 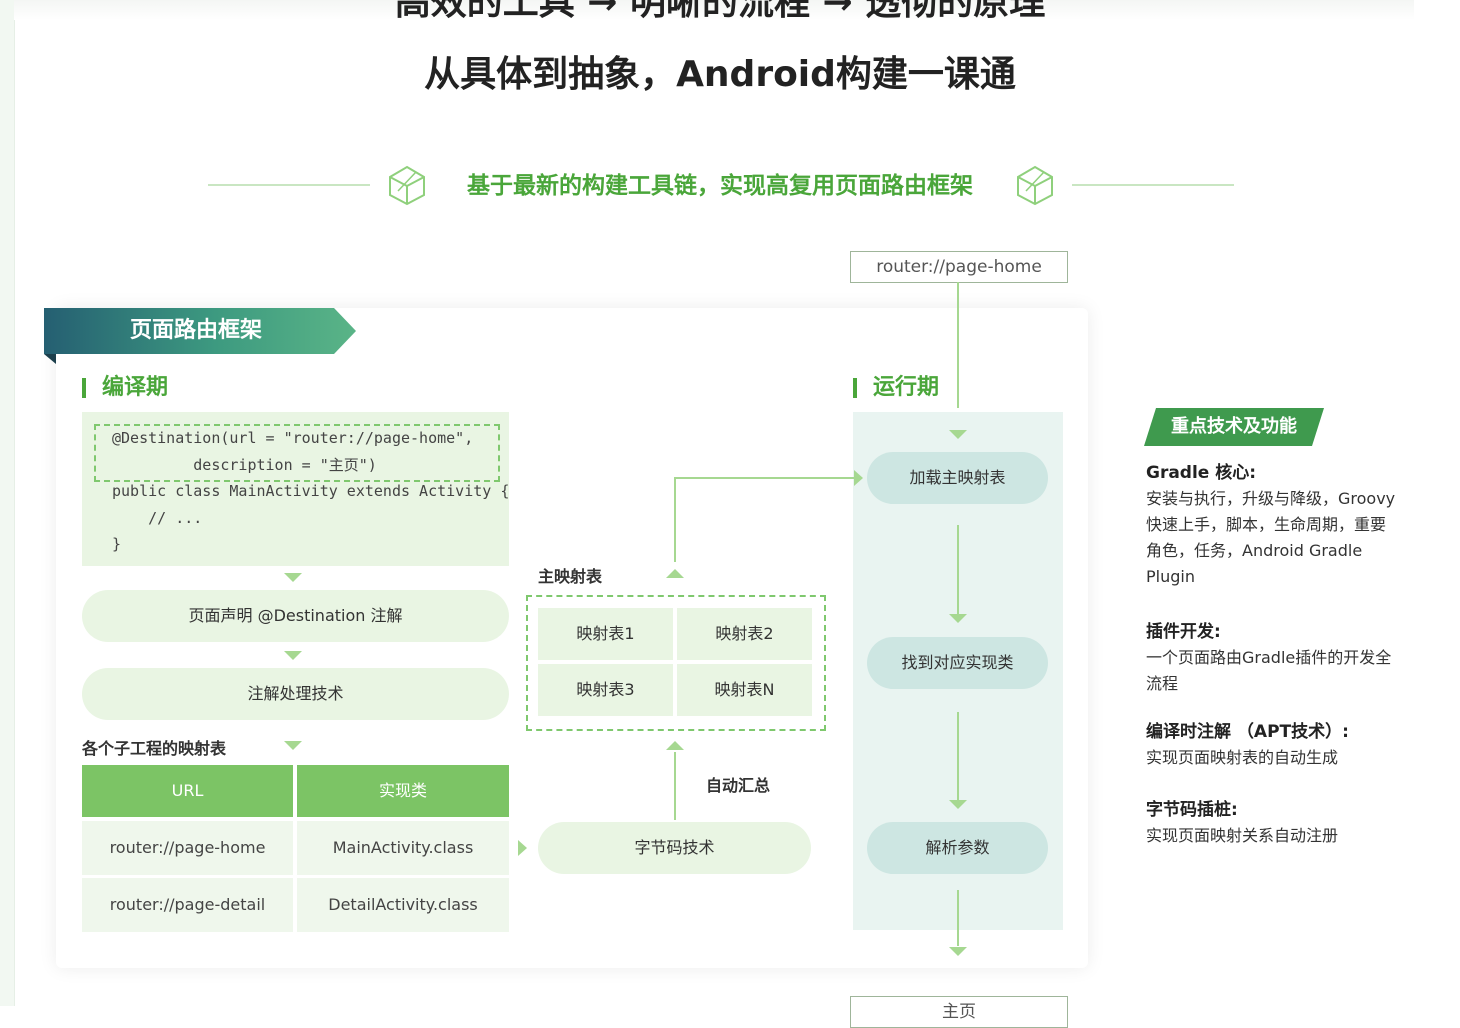 What do you see at coordinates (196, 330) in the screenshot?
I see `ribbon-title-text: 页面路由框架` at bounding box center [196, 330].